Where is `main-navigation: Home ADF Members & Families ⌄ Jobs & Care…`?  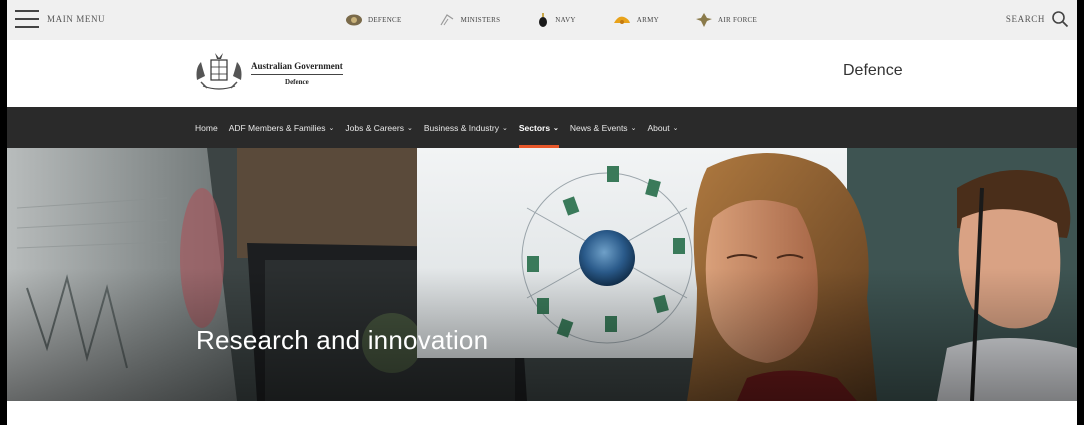
main-navigation: Home ADF Members & Families ⌄ Jobs & Care… is located at coordinates (542, 127).